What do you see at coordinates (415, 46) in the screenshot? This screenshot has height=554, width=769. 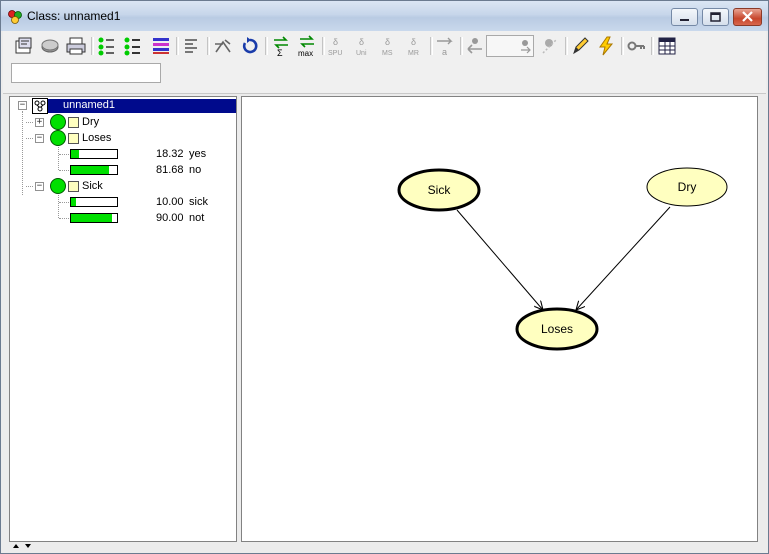 I see `mr-icon: δ MR` at bounding box center [415, 46].